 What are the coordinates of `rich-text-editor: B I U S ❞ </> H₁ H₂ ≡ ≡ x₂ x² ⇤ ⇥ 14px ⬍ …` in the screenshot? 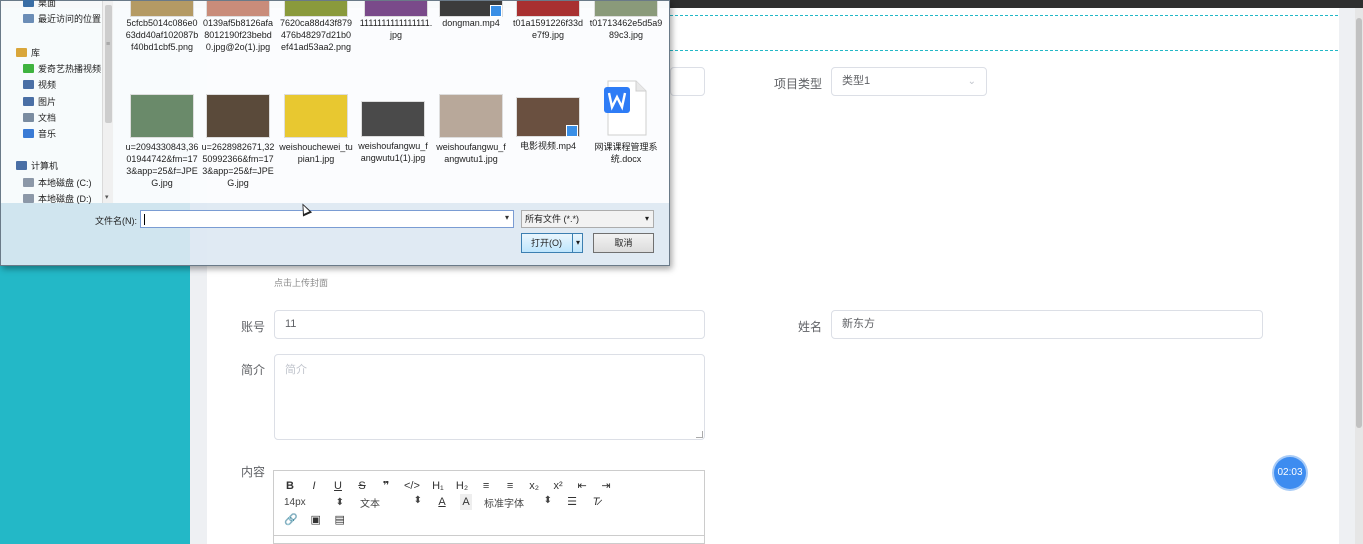 It's located at (489, 507).